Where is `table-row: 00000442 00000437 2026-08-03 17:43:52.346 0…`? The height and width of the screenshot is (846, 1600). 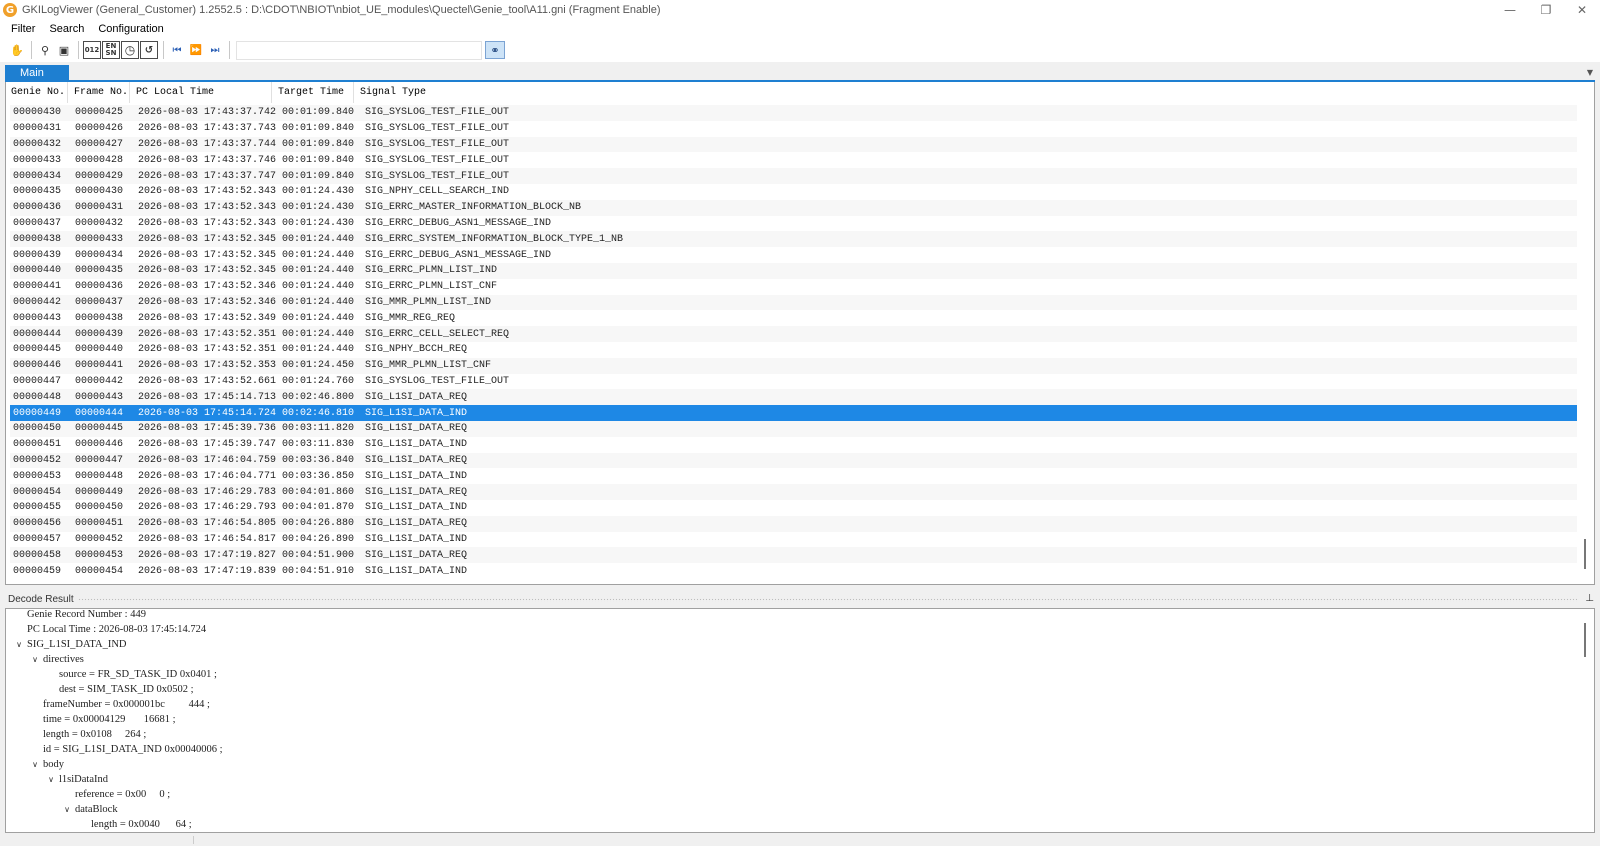
table-row: 00000442 00000437 2026-08-03 17:43:52.346 0… is located at coordinates (794, 302).